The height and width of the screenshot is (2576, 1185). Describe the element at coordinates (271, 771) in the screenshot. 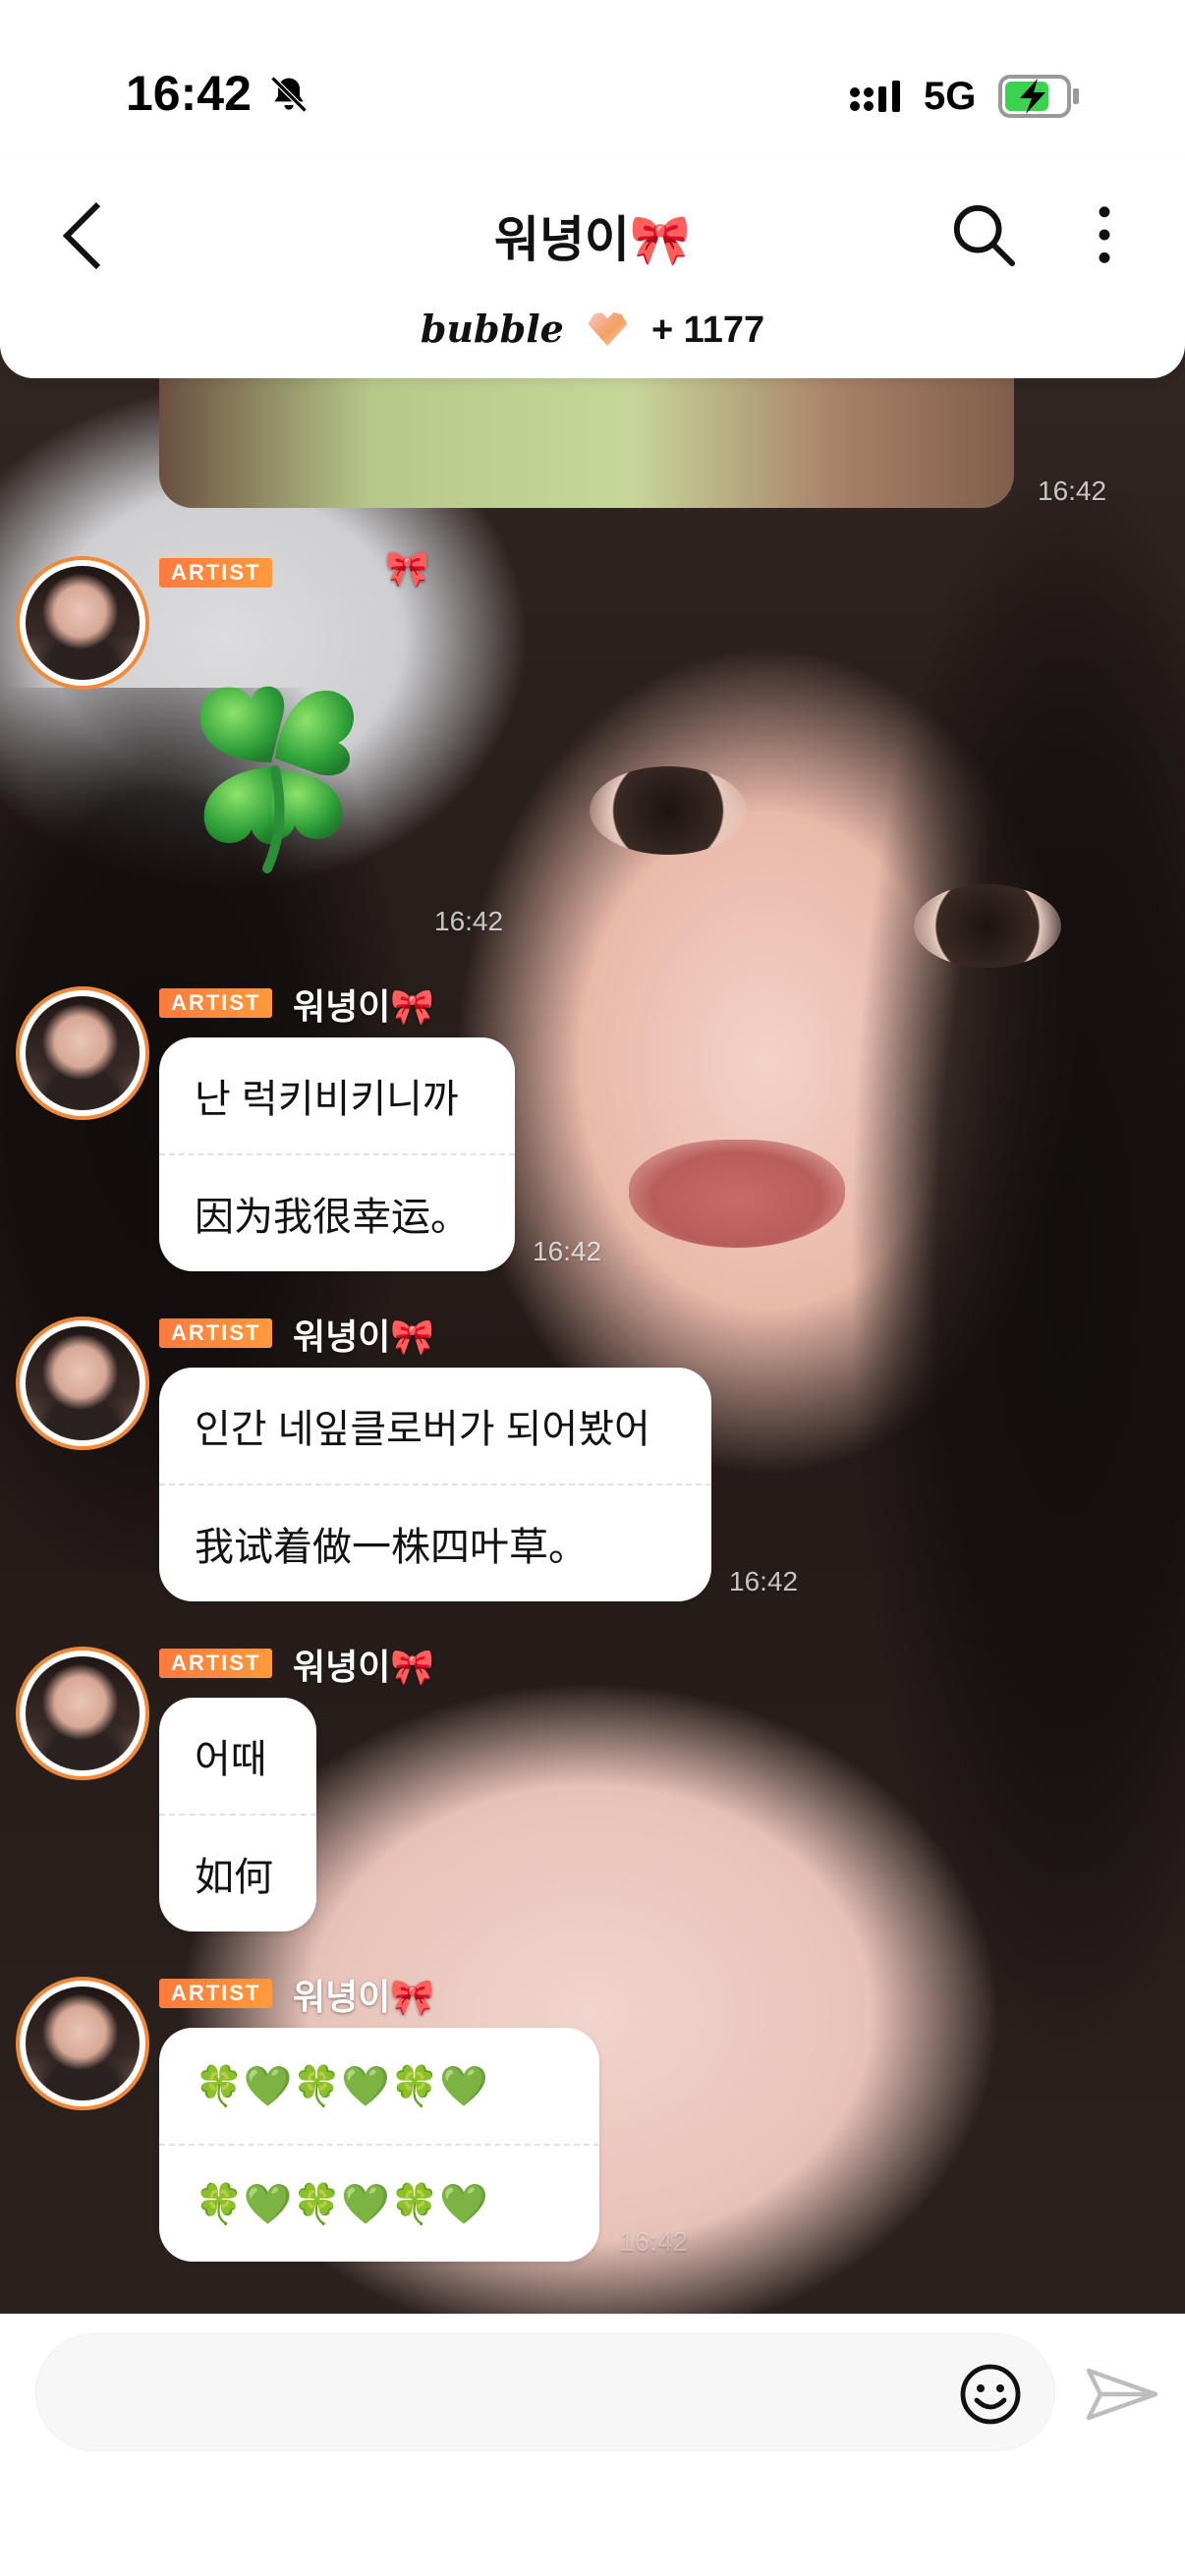

I see `four-leaf-clover-sticker` at that location.